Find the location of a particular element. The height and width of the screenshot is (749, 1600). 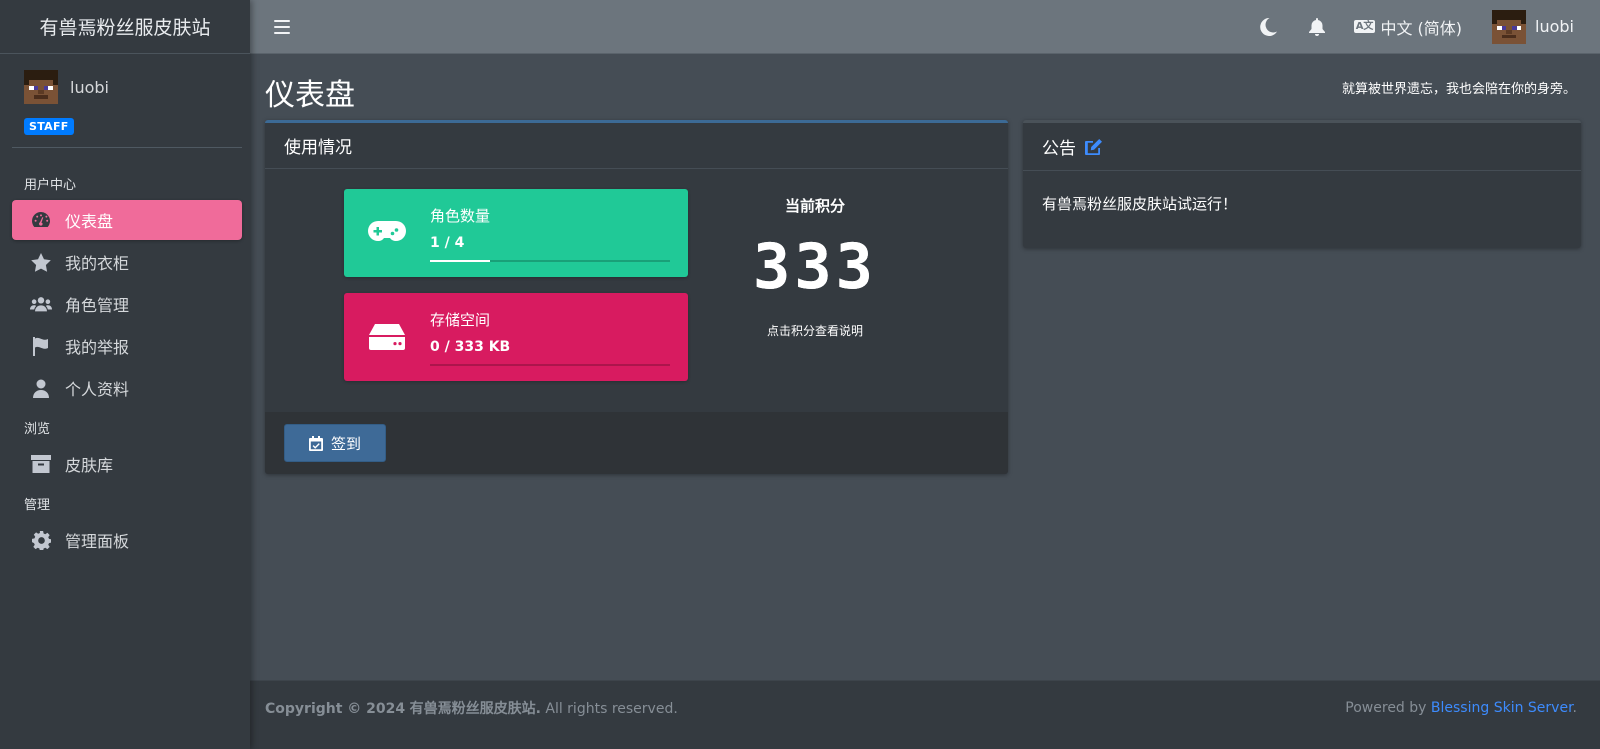

language-selector: A文 中文 (简体) is located at coordinates (1408, 27).